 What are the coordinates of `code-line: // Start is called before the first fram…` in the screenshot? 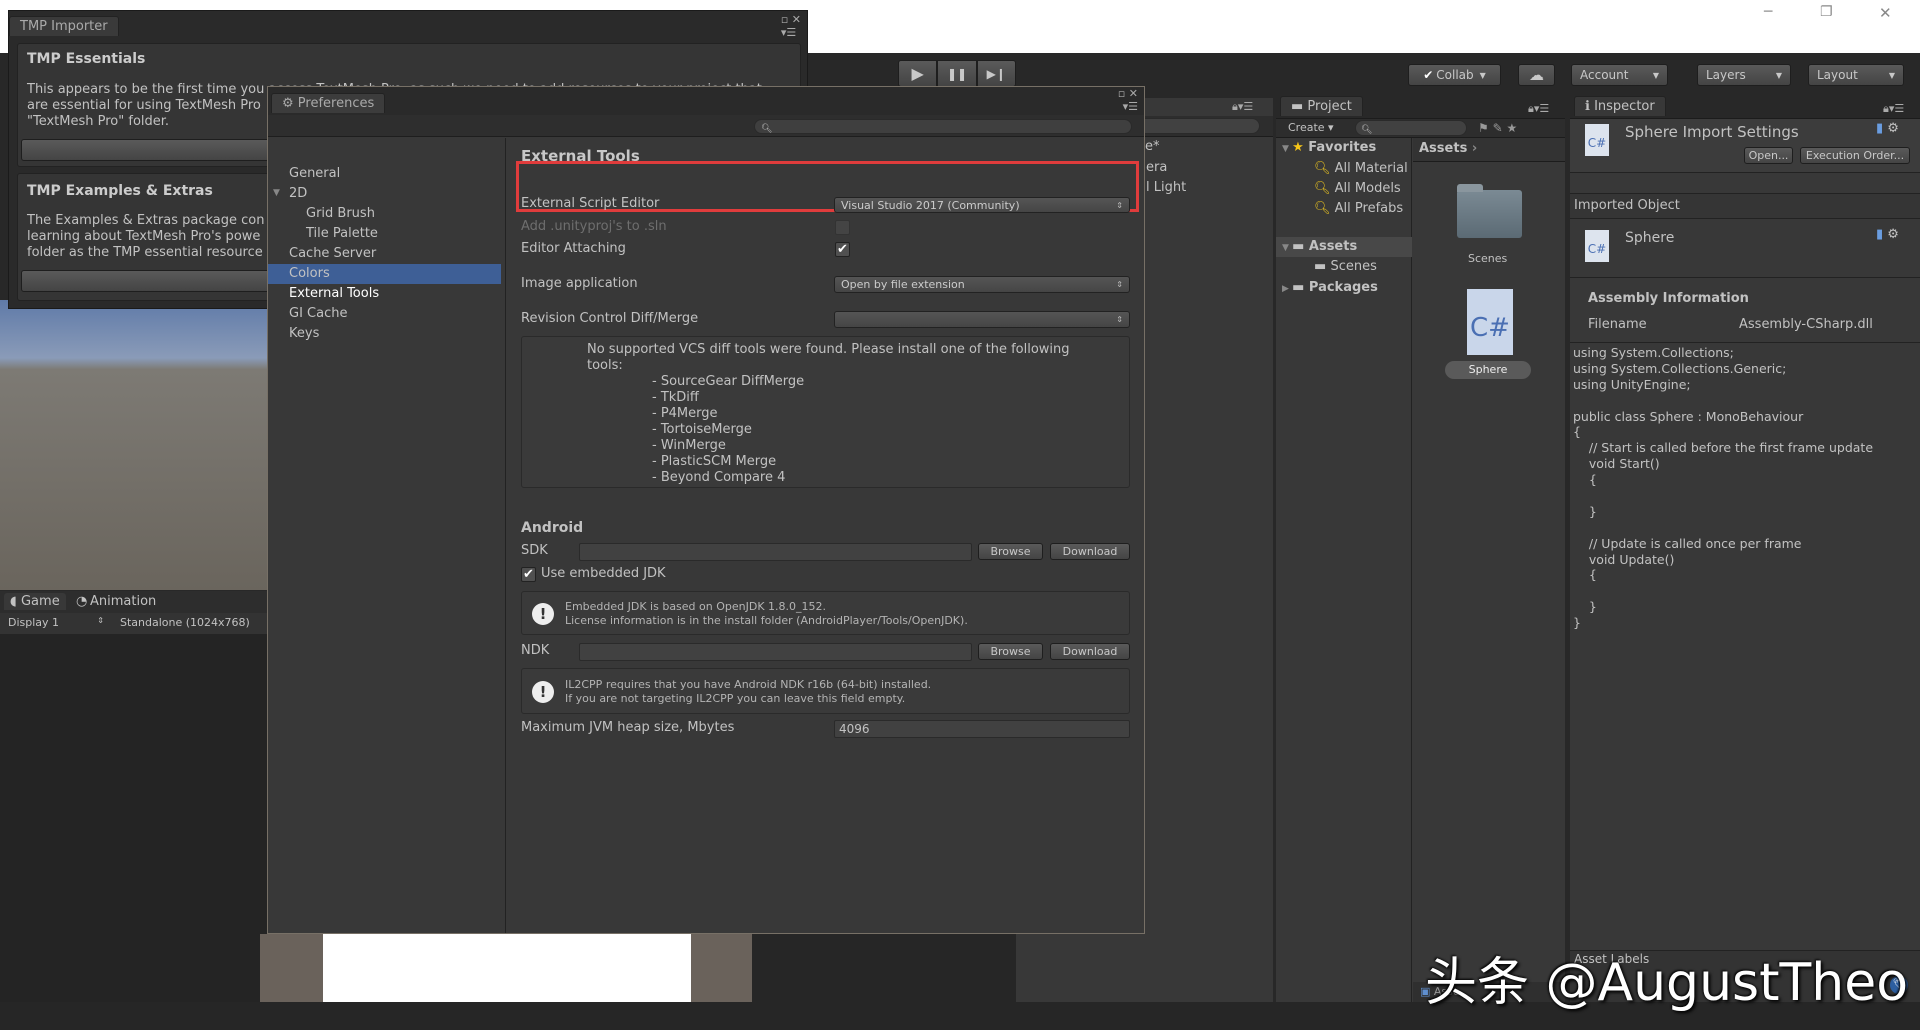 It's located at (1723, 448).